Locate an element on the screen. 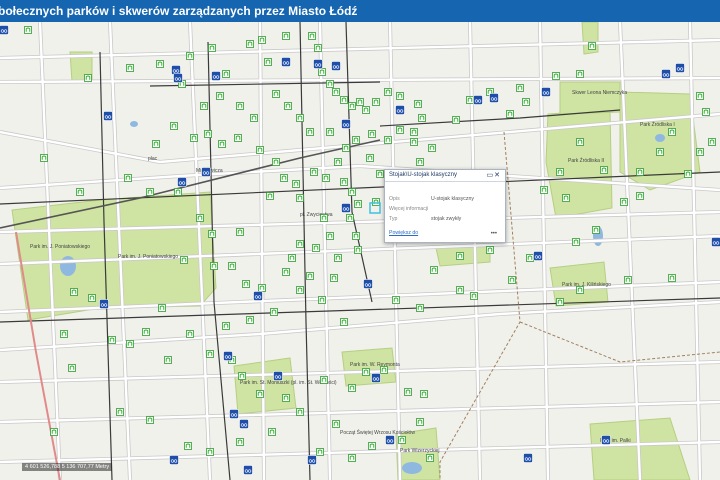 The image size is (720, 480). popup-more-menu: ••• is located at coordinates (494, 234).